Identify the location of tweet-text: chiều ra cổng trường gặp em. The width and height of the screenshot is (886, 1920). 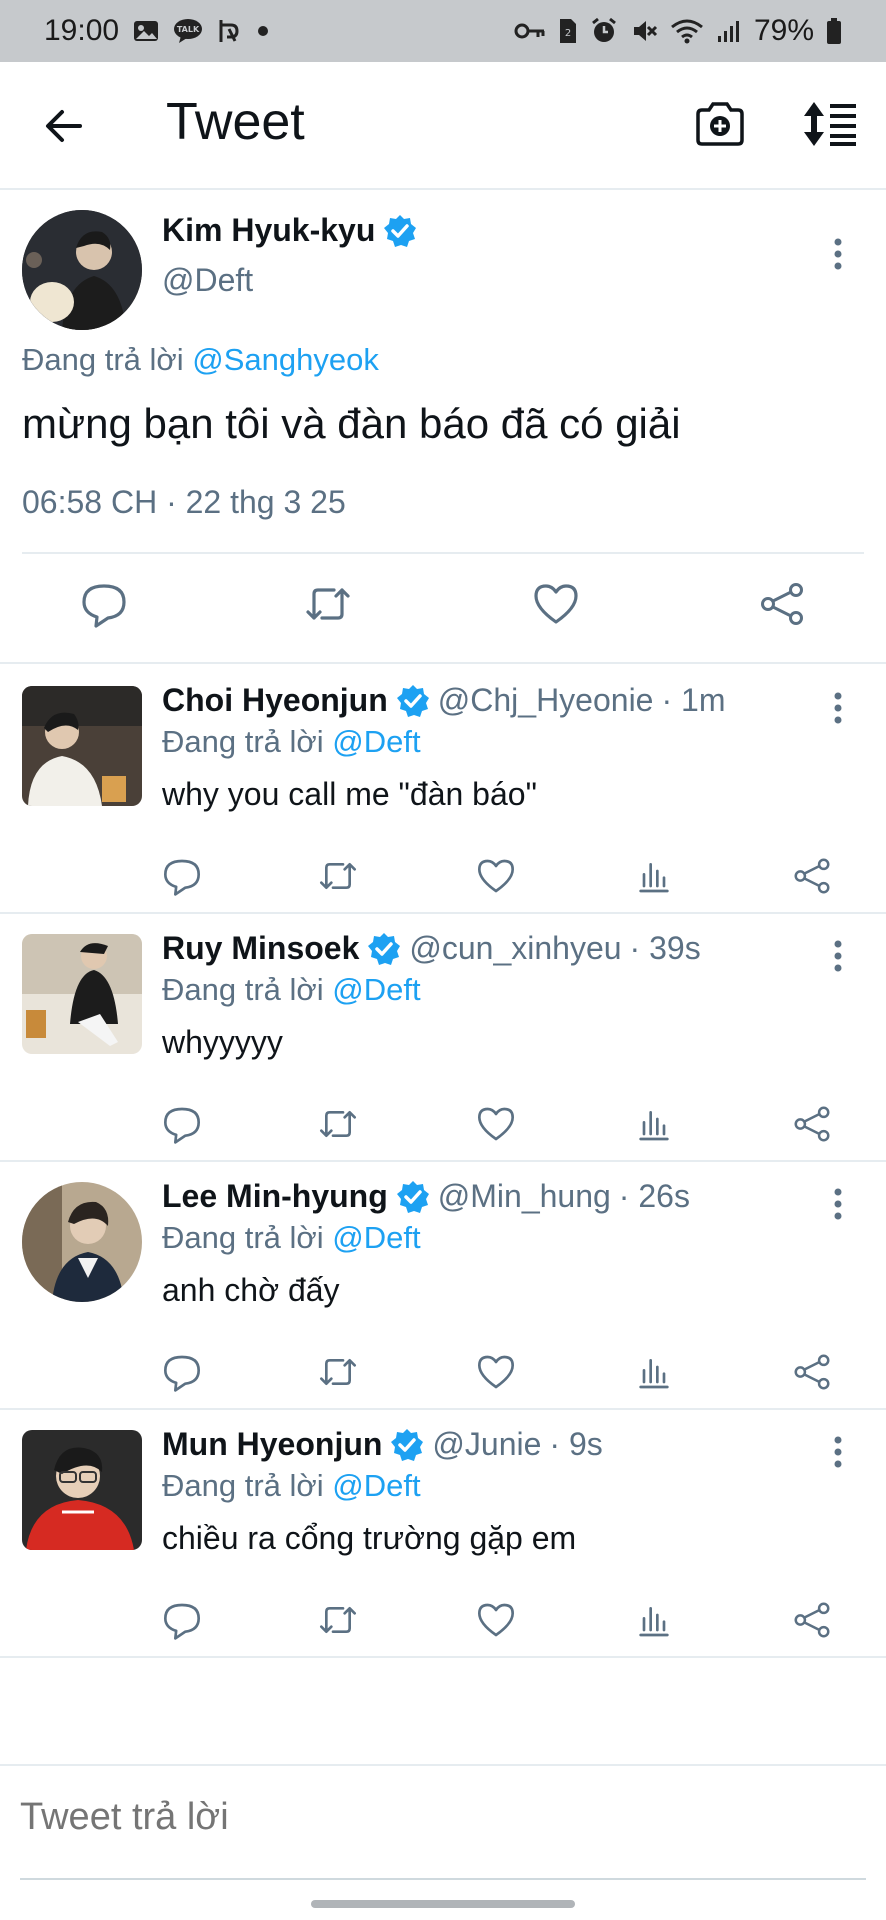
(369, 1538).